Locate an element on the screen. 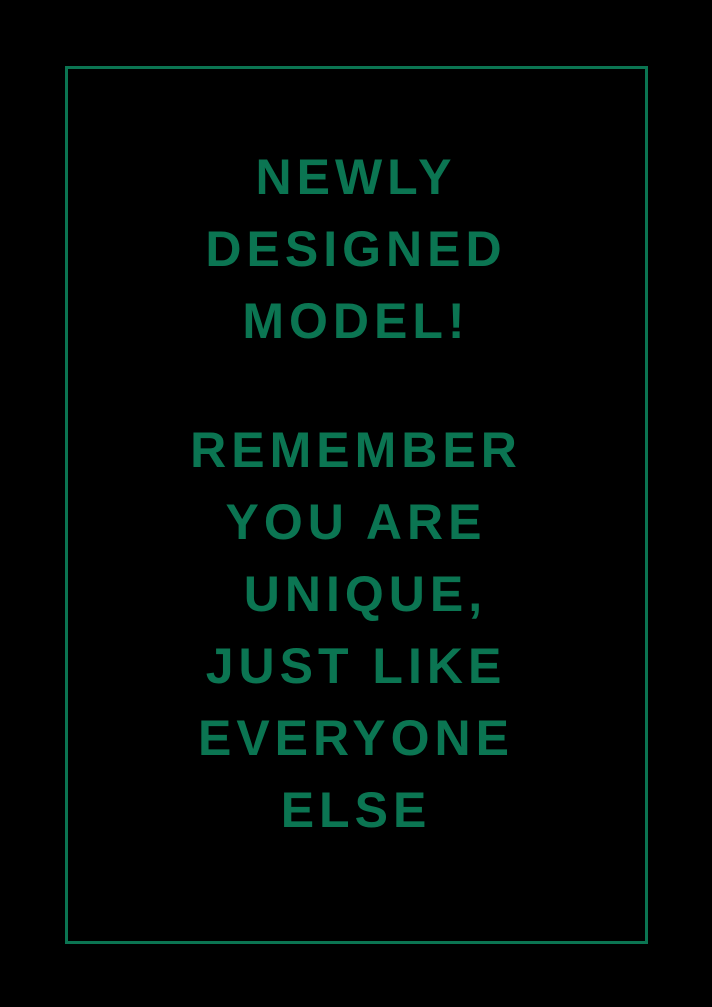 This screenshot has height=1007, width=712. message-line: YOU ARE is located at coordinates (356, 522).